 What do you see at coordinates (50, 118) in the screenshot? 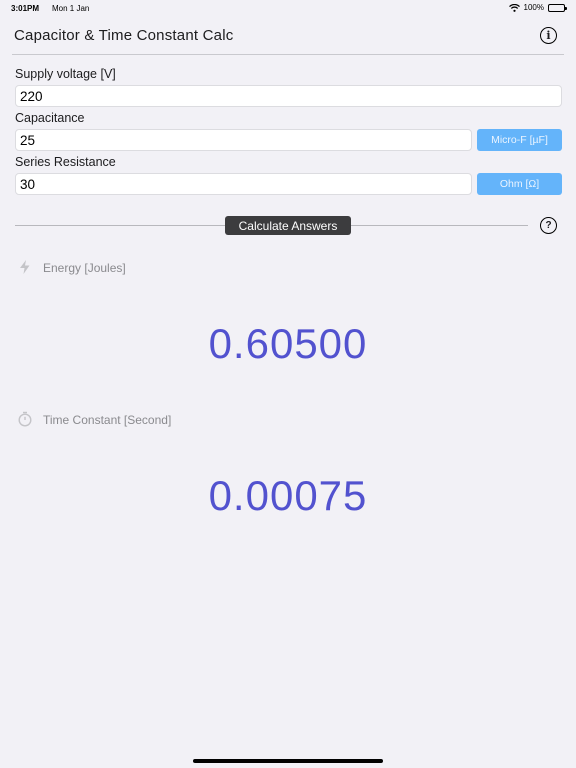
I see `capacitance-label: Capacitance` at bounding box center [50, 118].